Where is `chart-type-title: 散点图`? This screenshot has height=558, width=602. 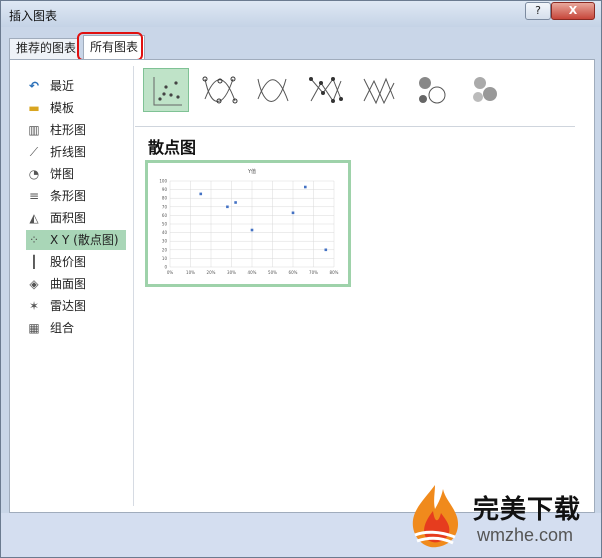
chart-type-title: 散点图 is located at coordinates (172, 147).